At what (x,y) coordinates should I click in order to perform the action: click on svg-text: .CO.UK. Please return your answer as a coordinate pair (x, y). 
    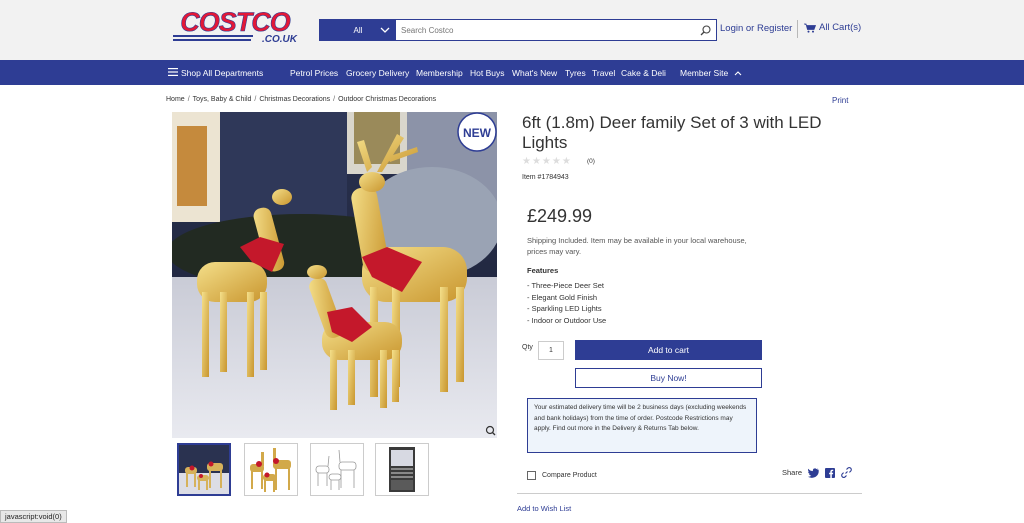
    Looking at the image, I should click on (280, 39).